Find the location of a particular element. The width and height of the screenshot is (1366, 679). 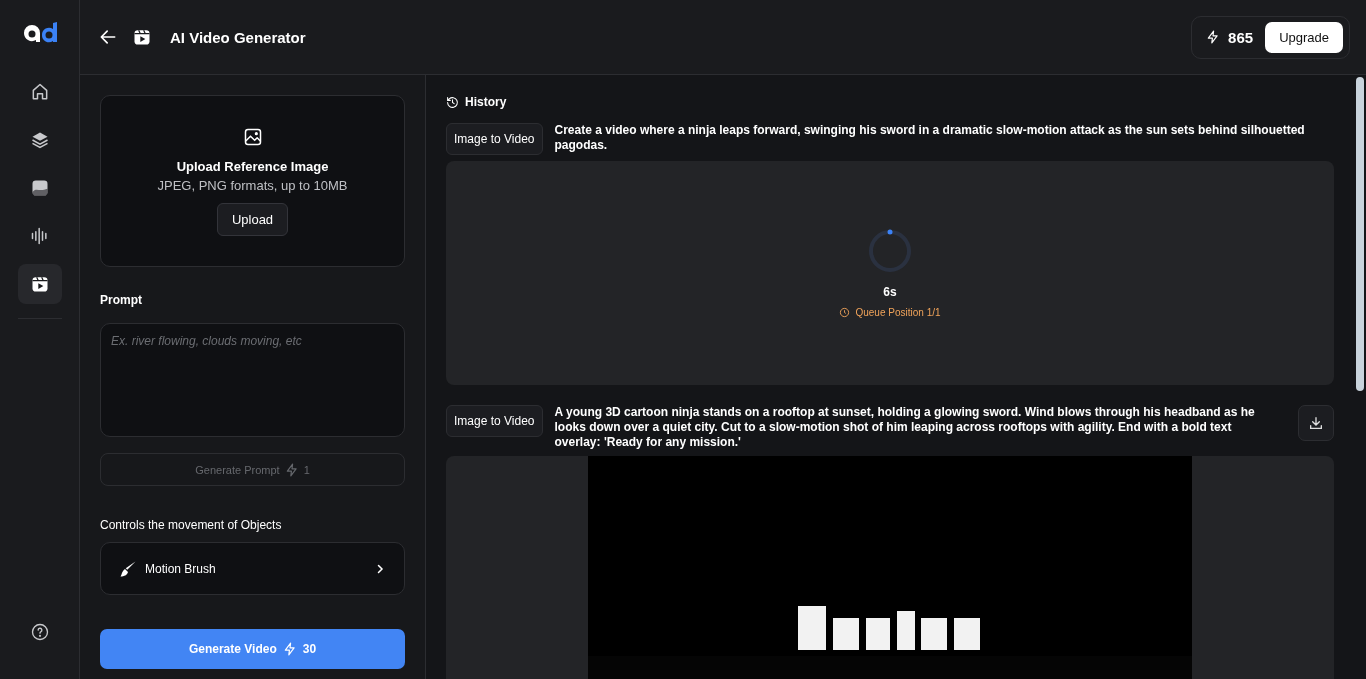

upload-title: Upload Reference Image is located at coordinates (252, 166).